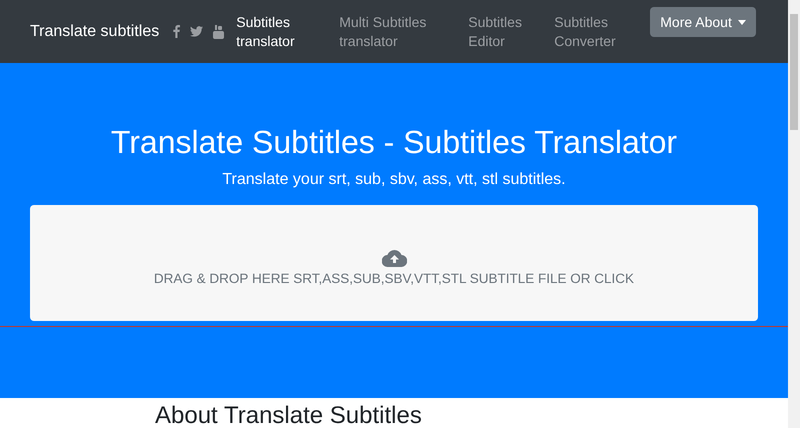 The image size is (800, 428). Describe the element at coordinates (403, 31) in the screenshot. I see `nav-link: Multi Subtitles translator` at that location.